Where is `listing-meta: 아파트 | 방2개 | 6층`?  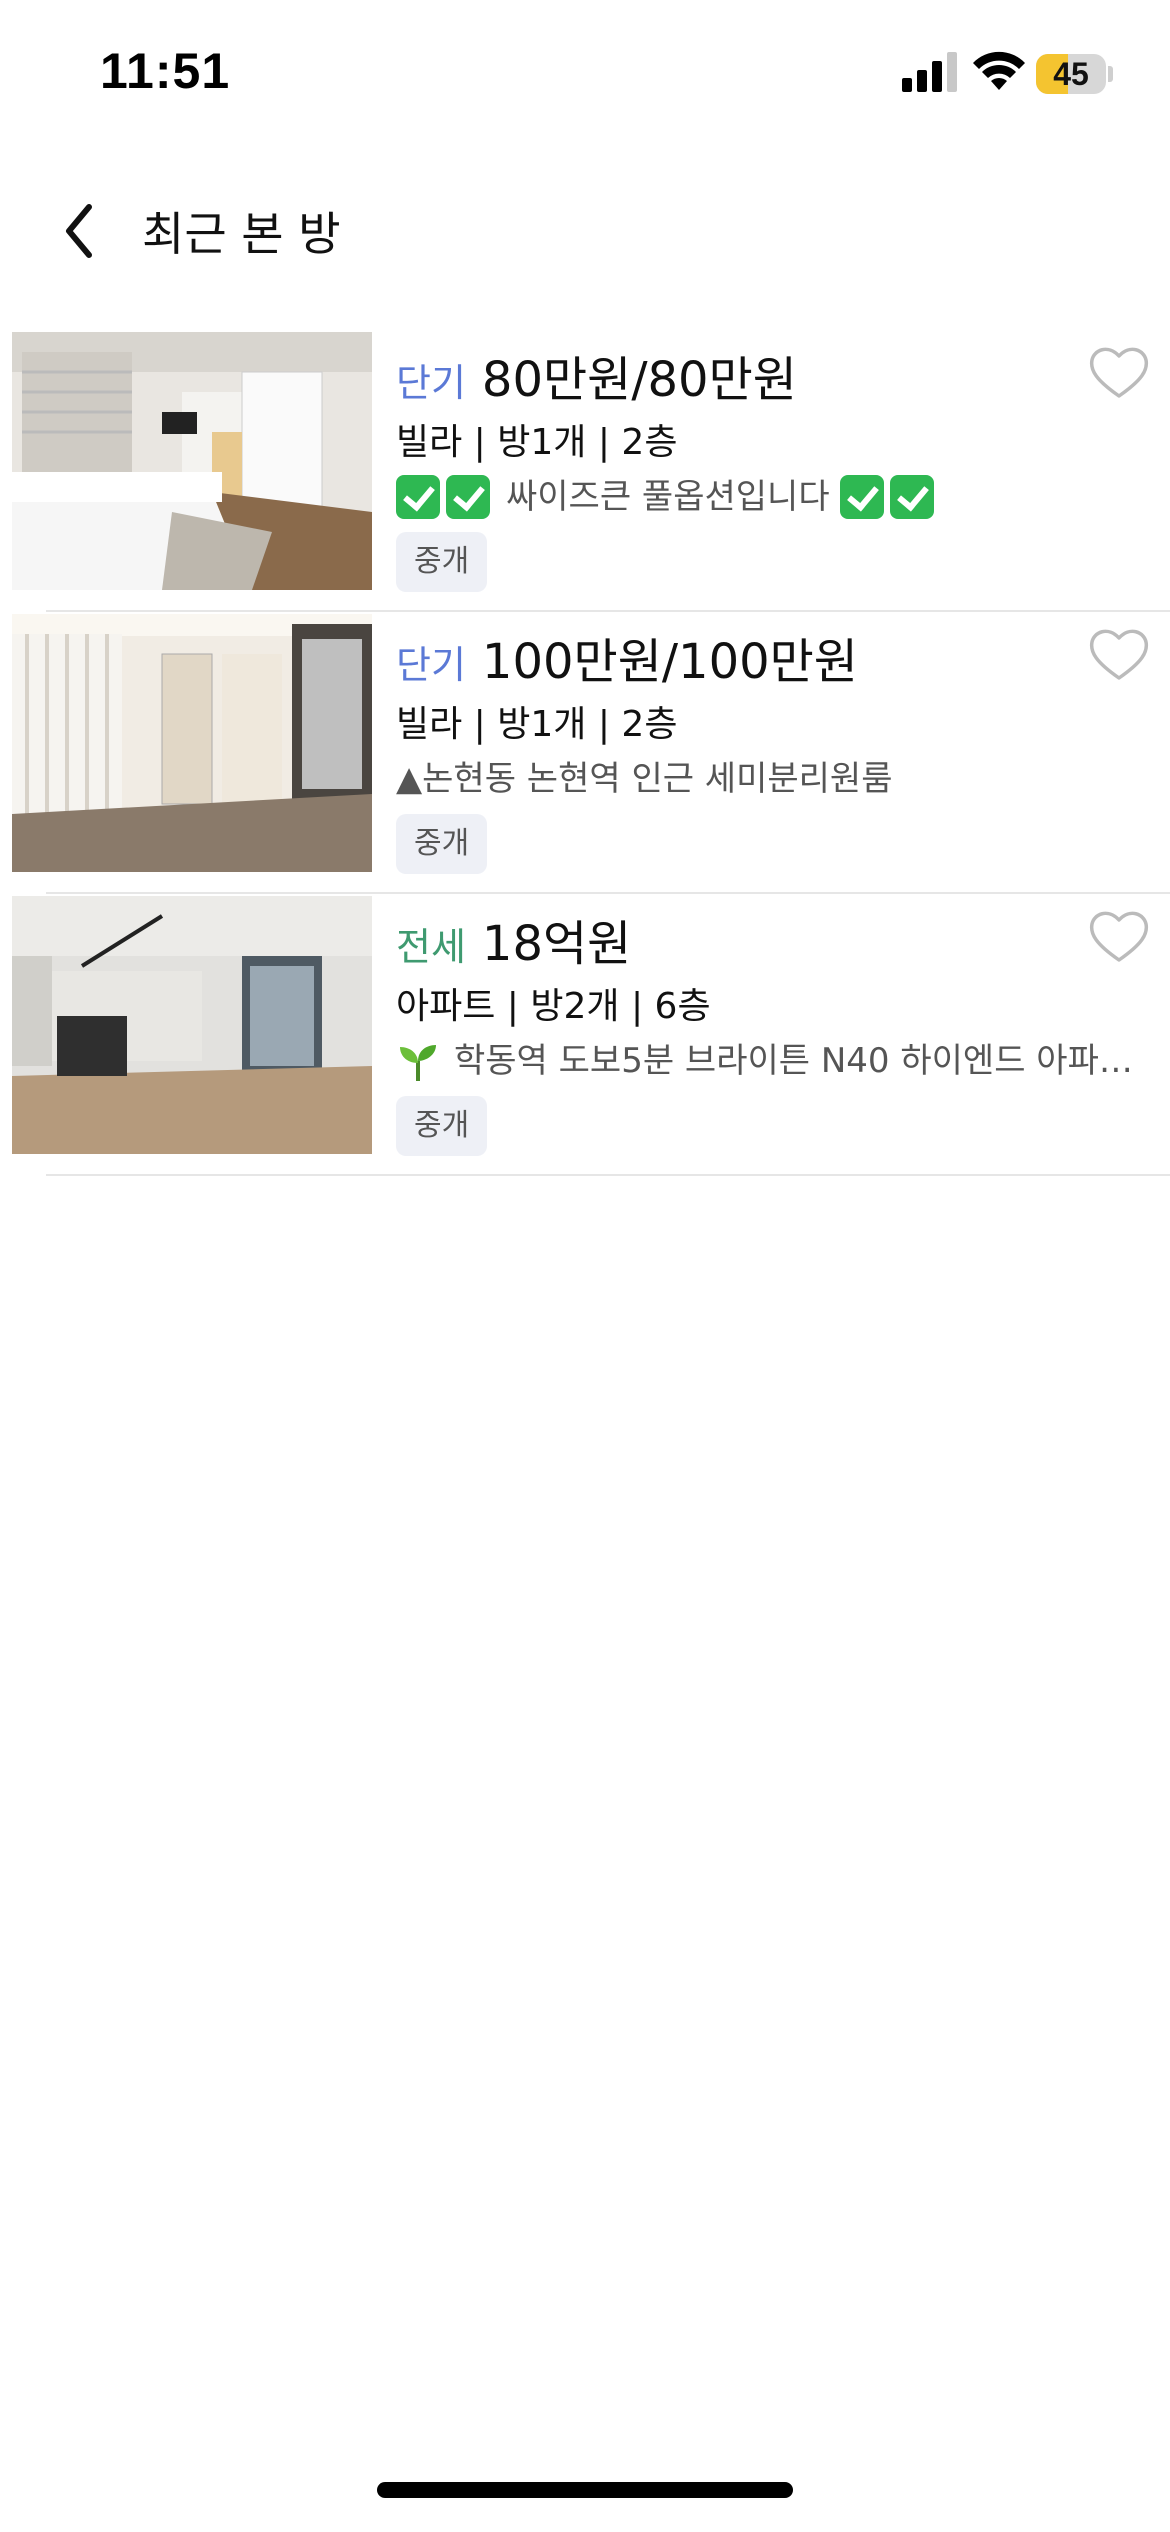
listing-meta: 아파트 | 방2개 | 6층 is located at coordinates (553, 1006).